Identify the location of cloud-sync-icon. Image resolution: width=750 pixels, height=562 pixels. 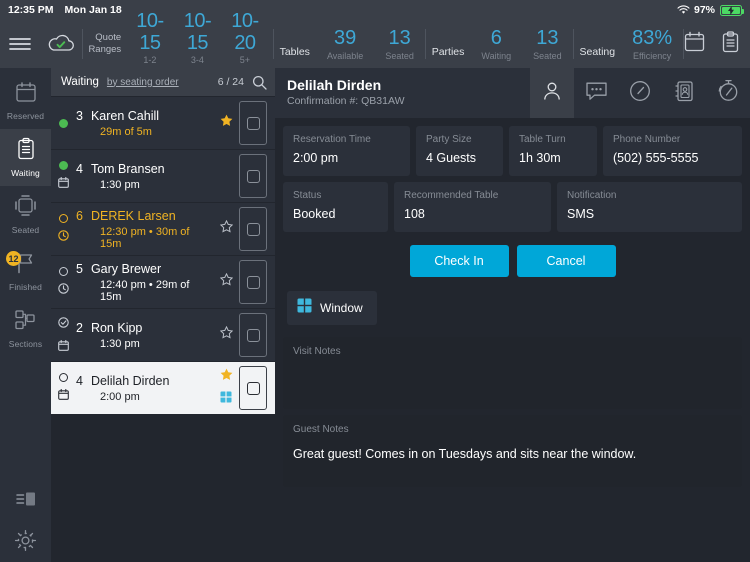
(61, 44).